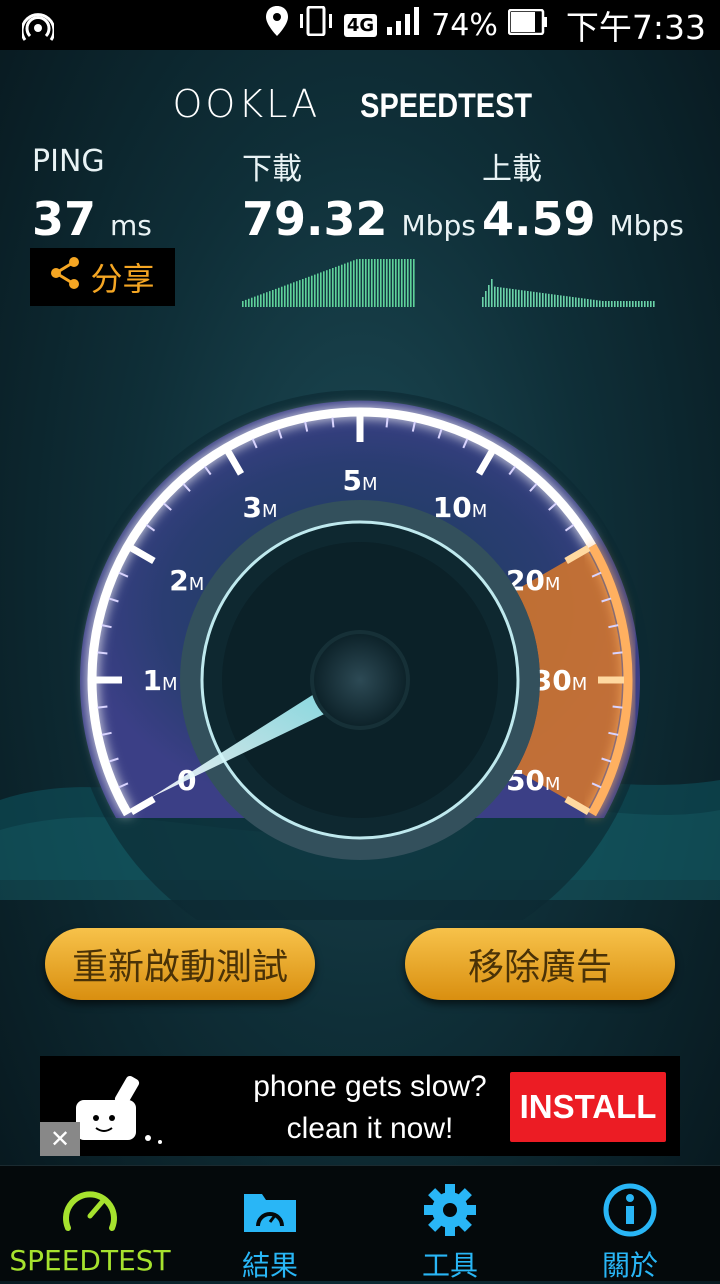 This screenshot has width=720, height=1284. Describe the element at coordinates (360, 1106) in the screenshot. I see `ad-banner: phone gets slow? clean it now! INSTALL ✕` at that location.